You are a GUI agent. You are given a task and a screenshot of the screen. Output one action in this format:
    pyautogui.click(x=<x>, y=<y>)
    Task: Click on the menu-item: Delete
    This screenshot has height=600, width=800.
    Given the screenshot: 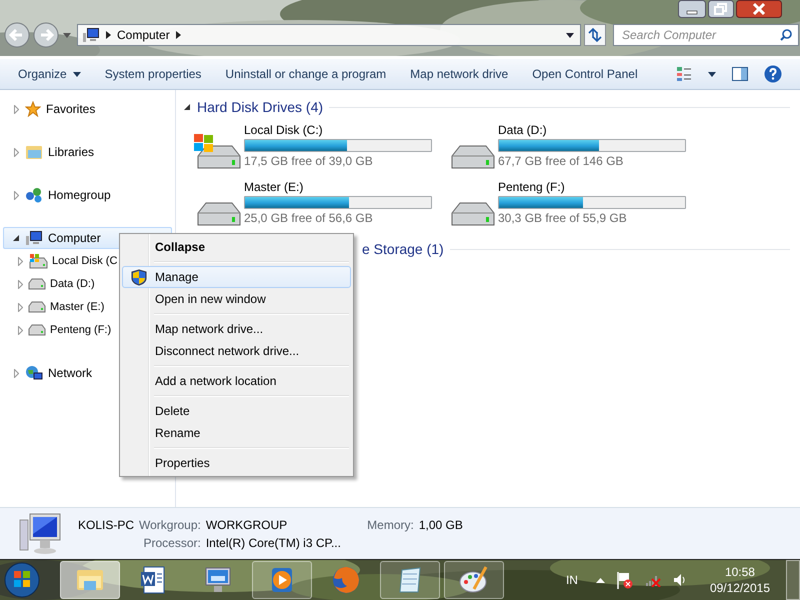 What is the action you would take?
    pyautogui.click(x=236, y=411)
    